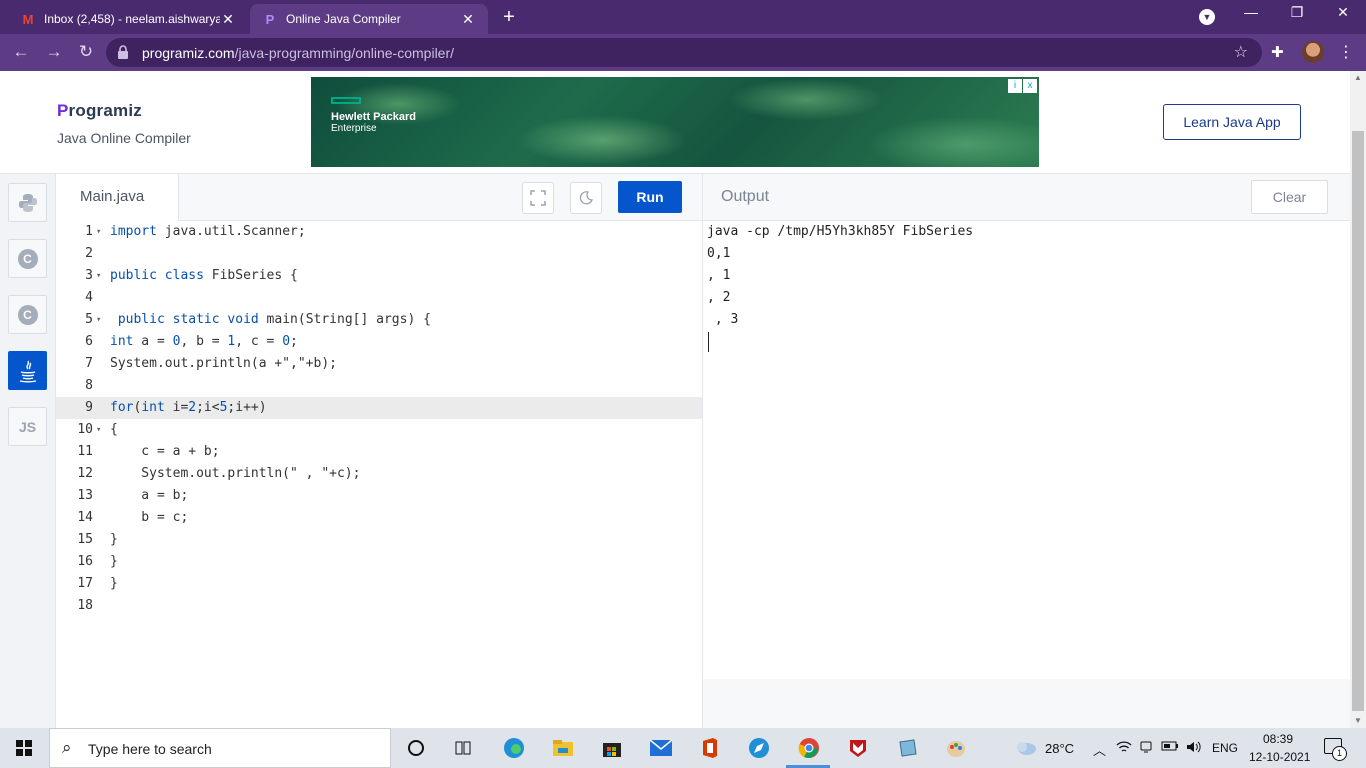 The width and height of the screenshot is (1366, 768). What do you see at coordinates (54, 52) in the screenshot?
I see `forward-icon: →` at bounding box center [54, 52].